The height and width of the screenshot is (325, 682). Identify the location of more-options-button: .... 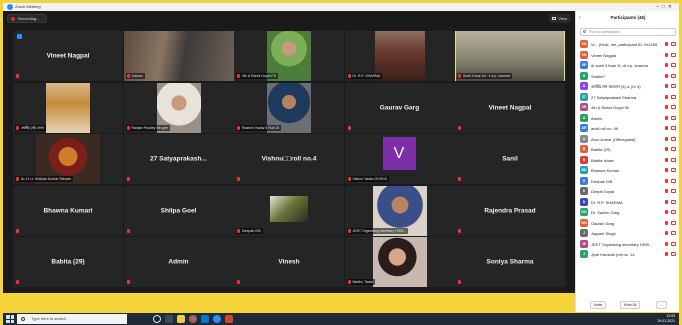
(661, 305).